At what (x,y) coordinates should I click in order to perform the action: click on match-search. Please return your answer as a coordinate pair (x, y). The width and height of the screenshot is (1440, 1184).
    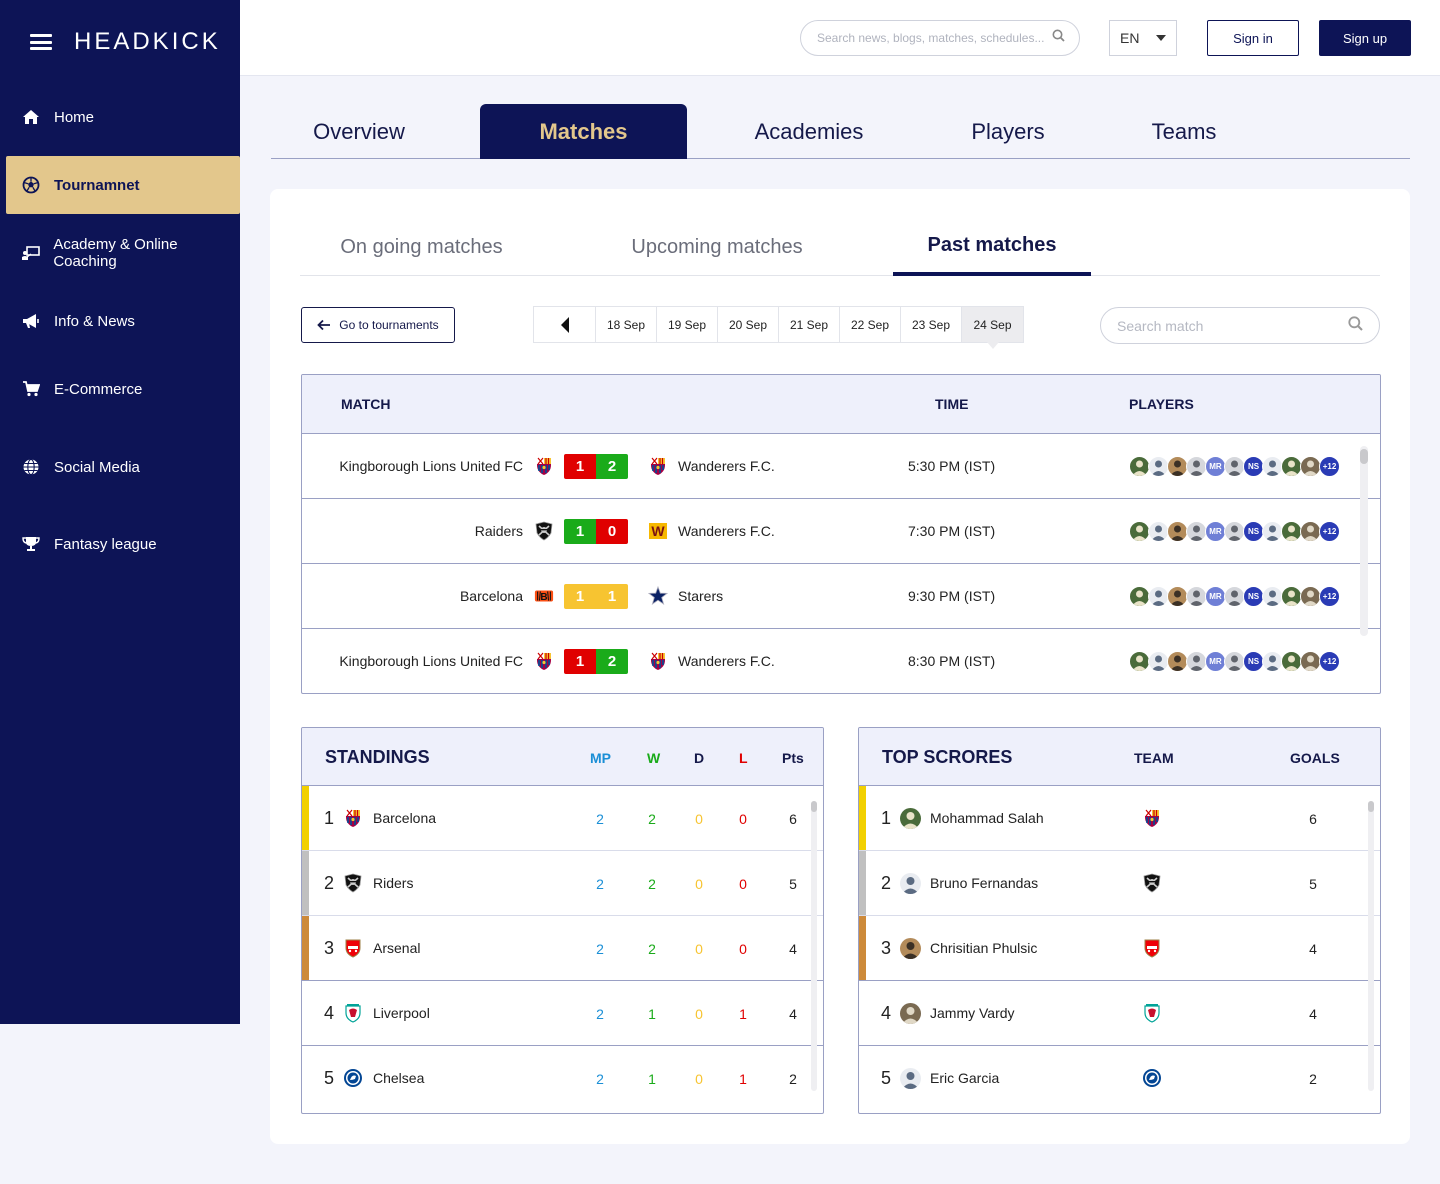
    Looking at the image, I should click on (1240, 325).